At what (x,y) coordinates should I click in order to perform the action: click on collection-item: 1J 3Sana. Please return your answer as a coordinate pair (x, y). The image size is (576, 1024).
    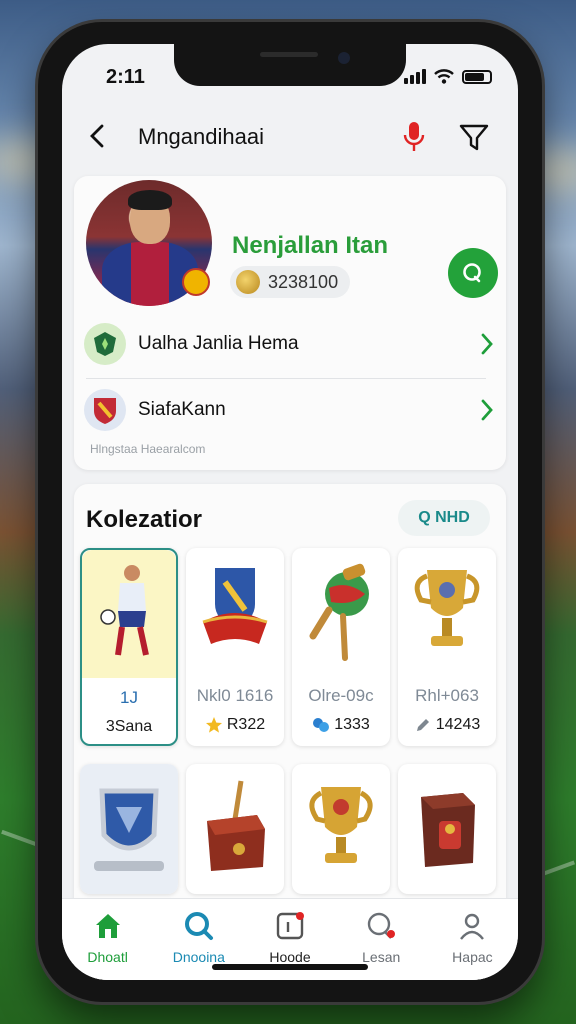
    Looking at the image, I should click on (129, 647).